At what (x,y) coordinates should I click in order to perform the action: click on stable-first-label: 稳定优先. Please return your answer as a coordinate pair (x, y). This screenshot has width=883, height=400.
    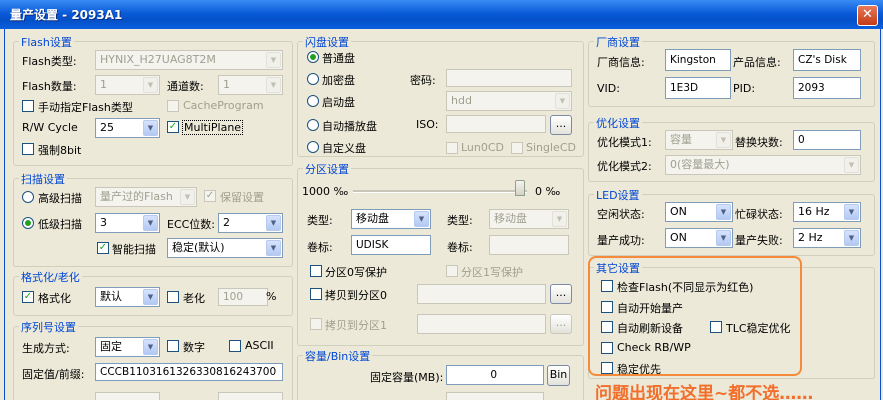
    Looking at the image, I should click on (639, 369).